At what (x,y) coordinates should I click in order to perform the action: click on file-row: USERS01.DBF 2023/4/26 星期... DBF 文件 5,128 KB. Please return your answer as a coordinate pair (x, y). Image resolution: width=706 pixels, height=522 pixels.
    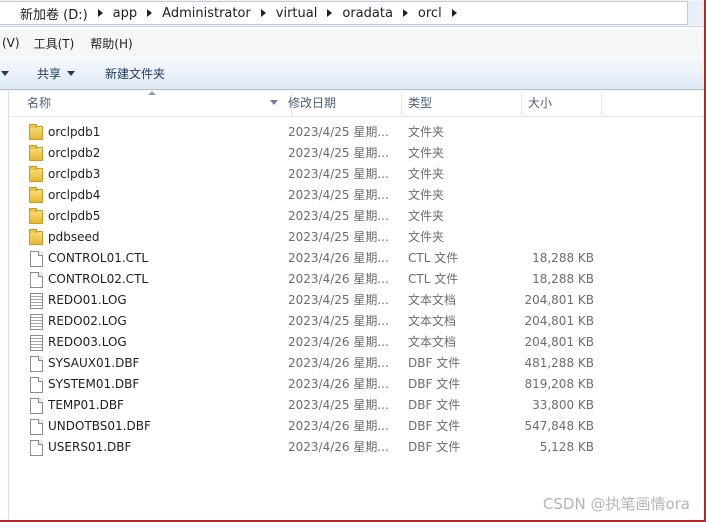
    Looking at the image, I should click on (357, 447).